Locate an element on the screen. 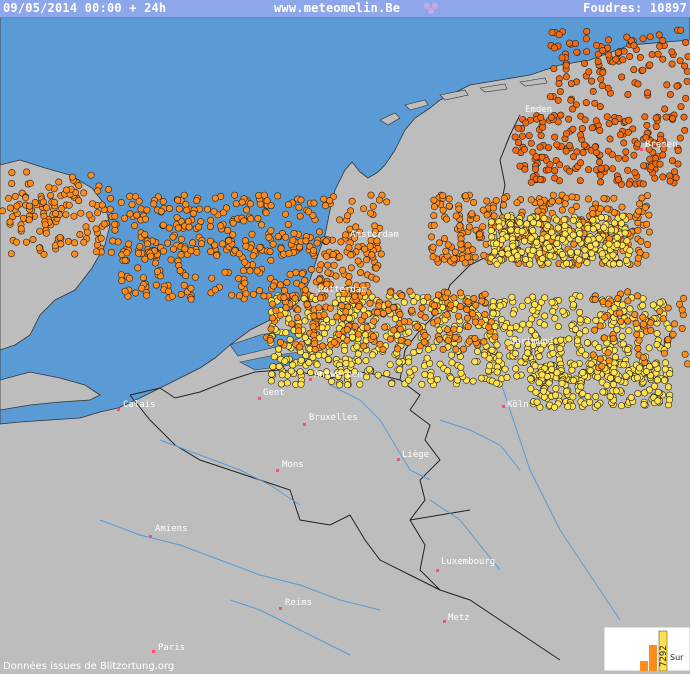 The image size is (690, 674). city-label-calais: Calais is located at coordinates (139, 405).